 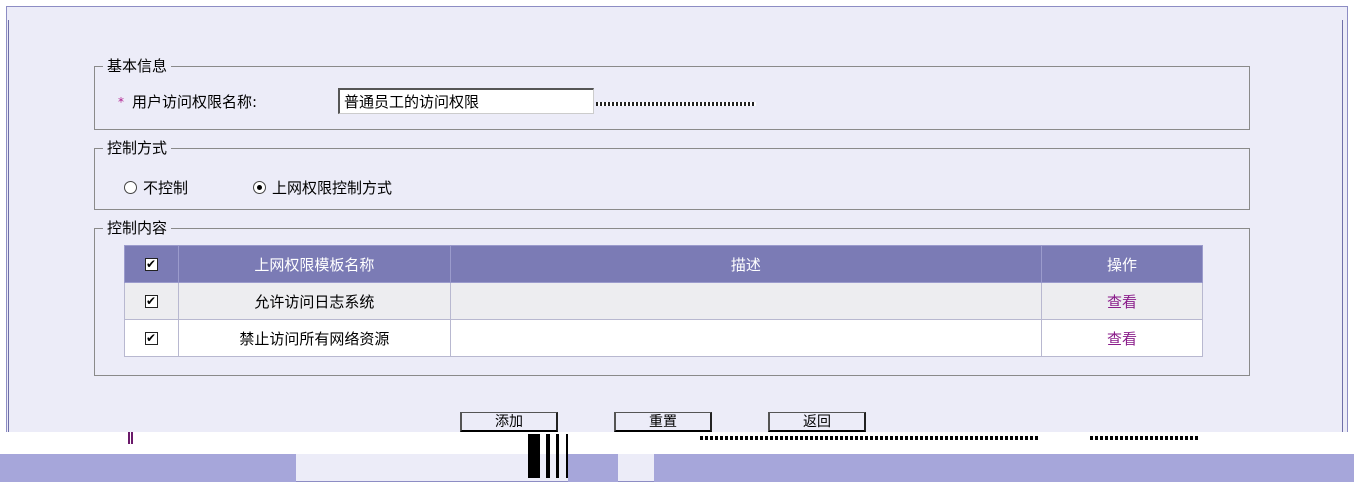 What do you see at coordinates (672, 94) in the screenshot?
I see `basic-info-group: 基本信息` at bounding box center [672, 94].